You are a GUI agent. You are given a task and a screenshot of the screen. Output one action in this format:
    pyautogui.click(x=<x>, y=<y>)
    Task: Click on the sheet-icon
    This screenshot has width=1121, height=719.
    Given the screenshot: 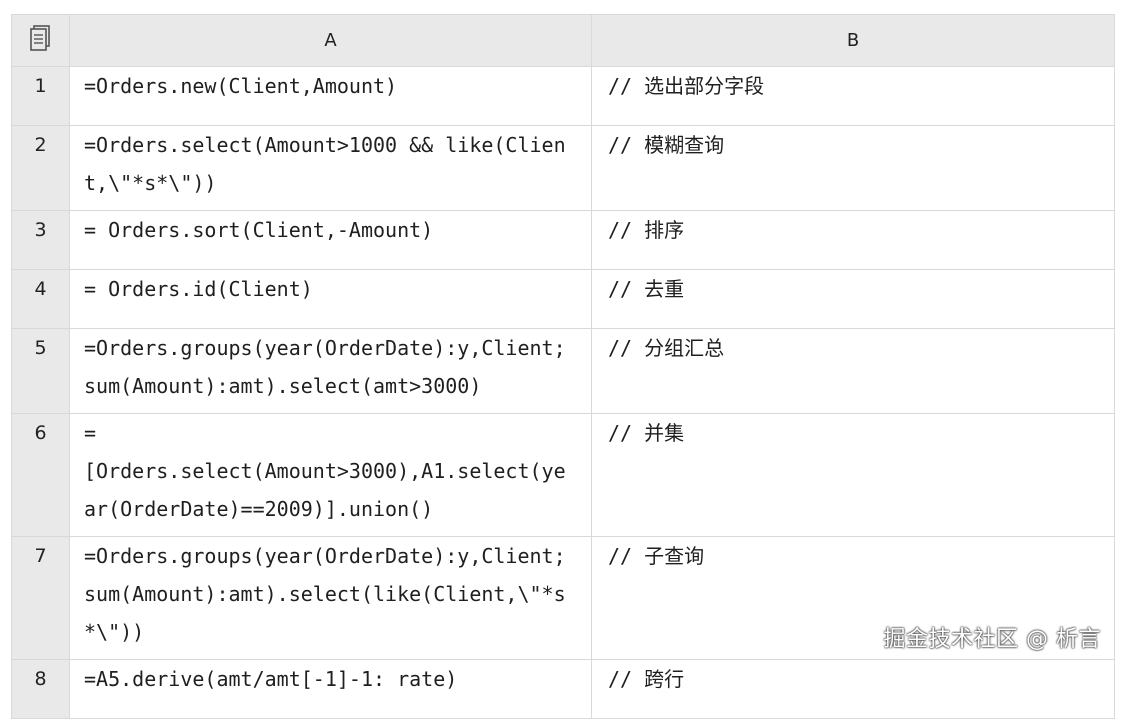 What is the action you would take?
    pyautogui.click(x=41, y=41)
    